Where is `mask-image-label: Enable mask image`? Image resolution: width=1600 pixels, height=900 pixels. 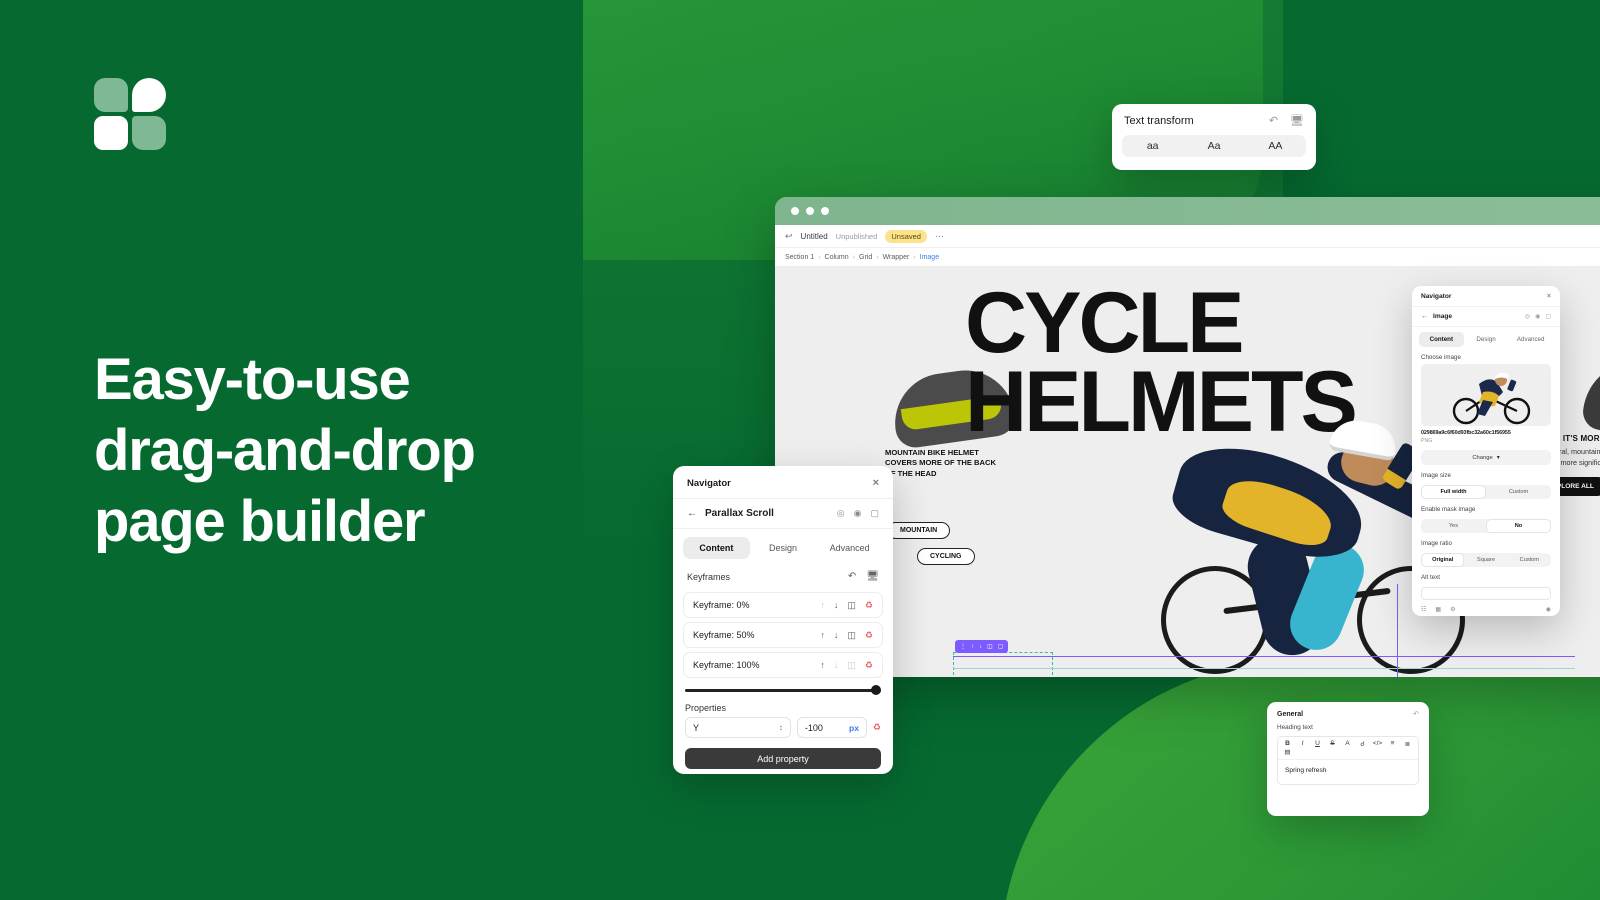 mask-image-label: Enable mask image is located at coordinates (1448, 509).